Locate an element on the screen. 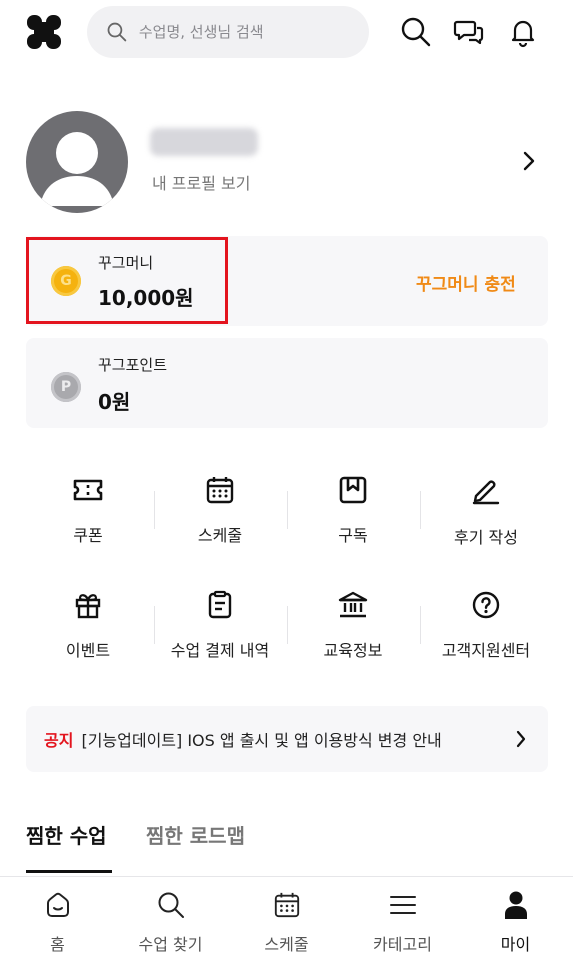 The image size is (573, 958). points-card: P 꾸그포인트 0원 is located at coordinates (287, 383).